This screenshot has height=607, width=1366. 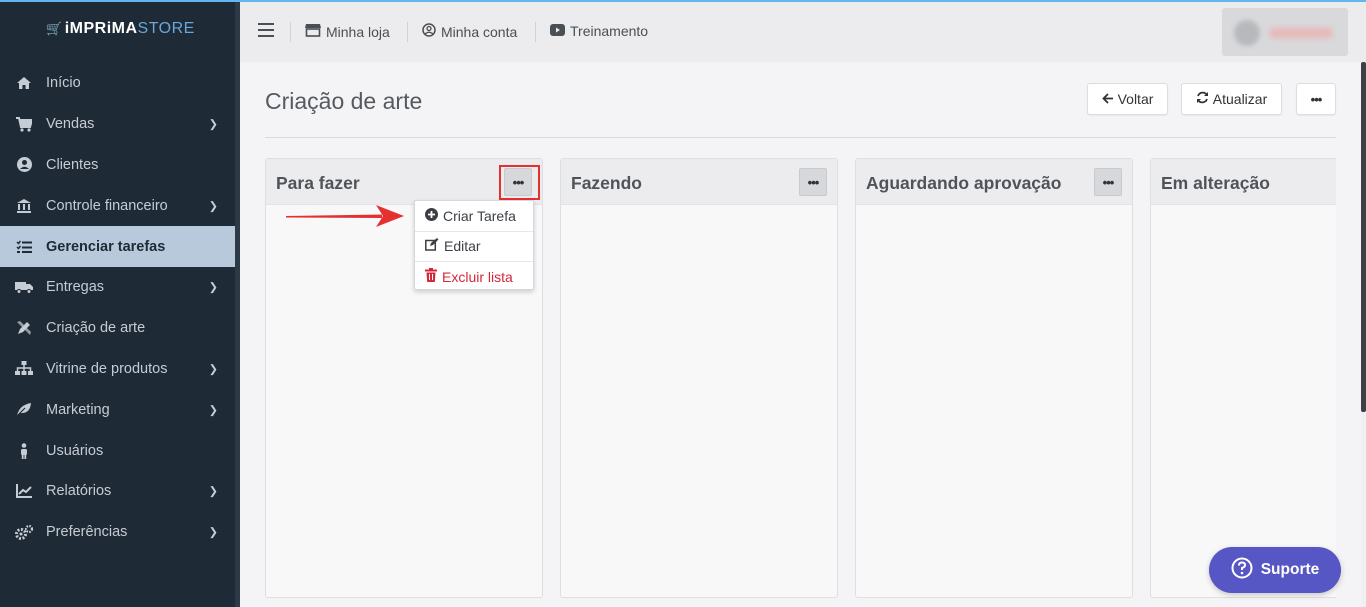 I want to click on youtube-icon, so click(x=557, y=31).